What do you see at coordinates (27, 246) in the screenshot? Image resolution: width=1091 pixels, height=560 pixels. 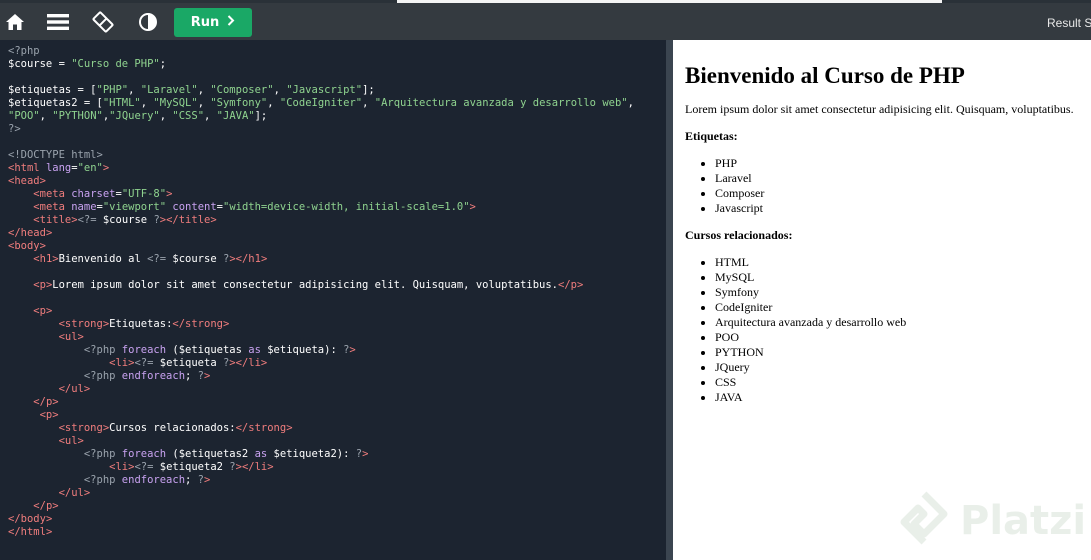 I see `code-line: <body>` at bounding box center [27, 246].